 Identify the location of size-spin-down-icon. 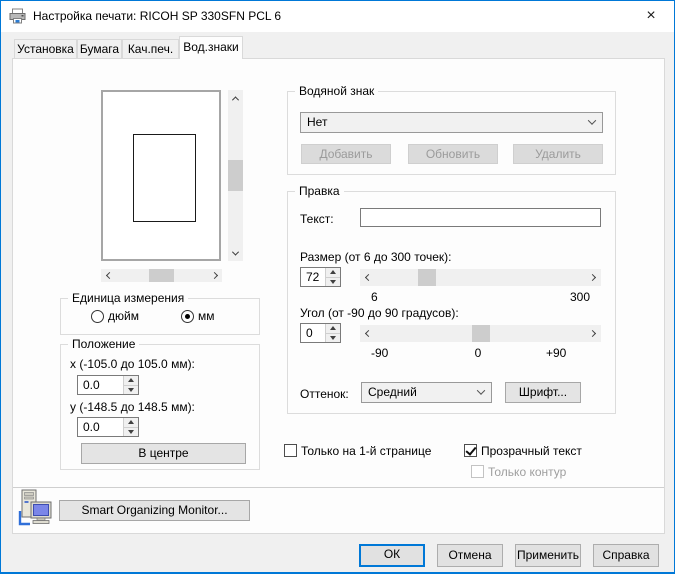
(333, 281).